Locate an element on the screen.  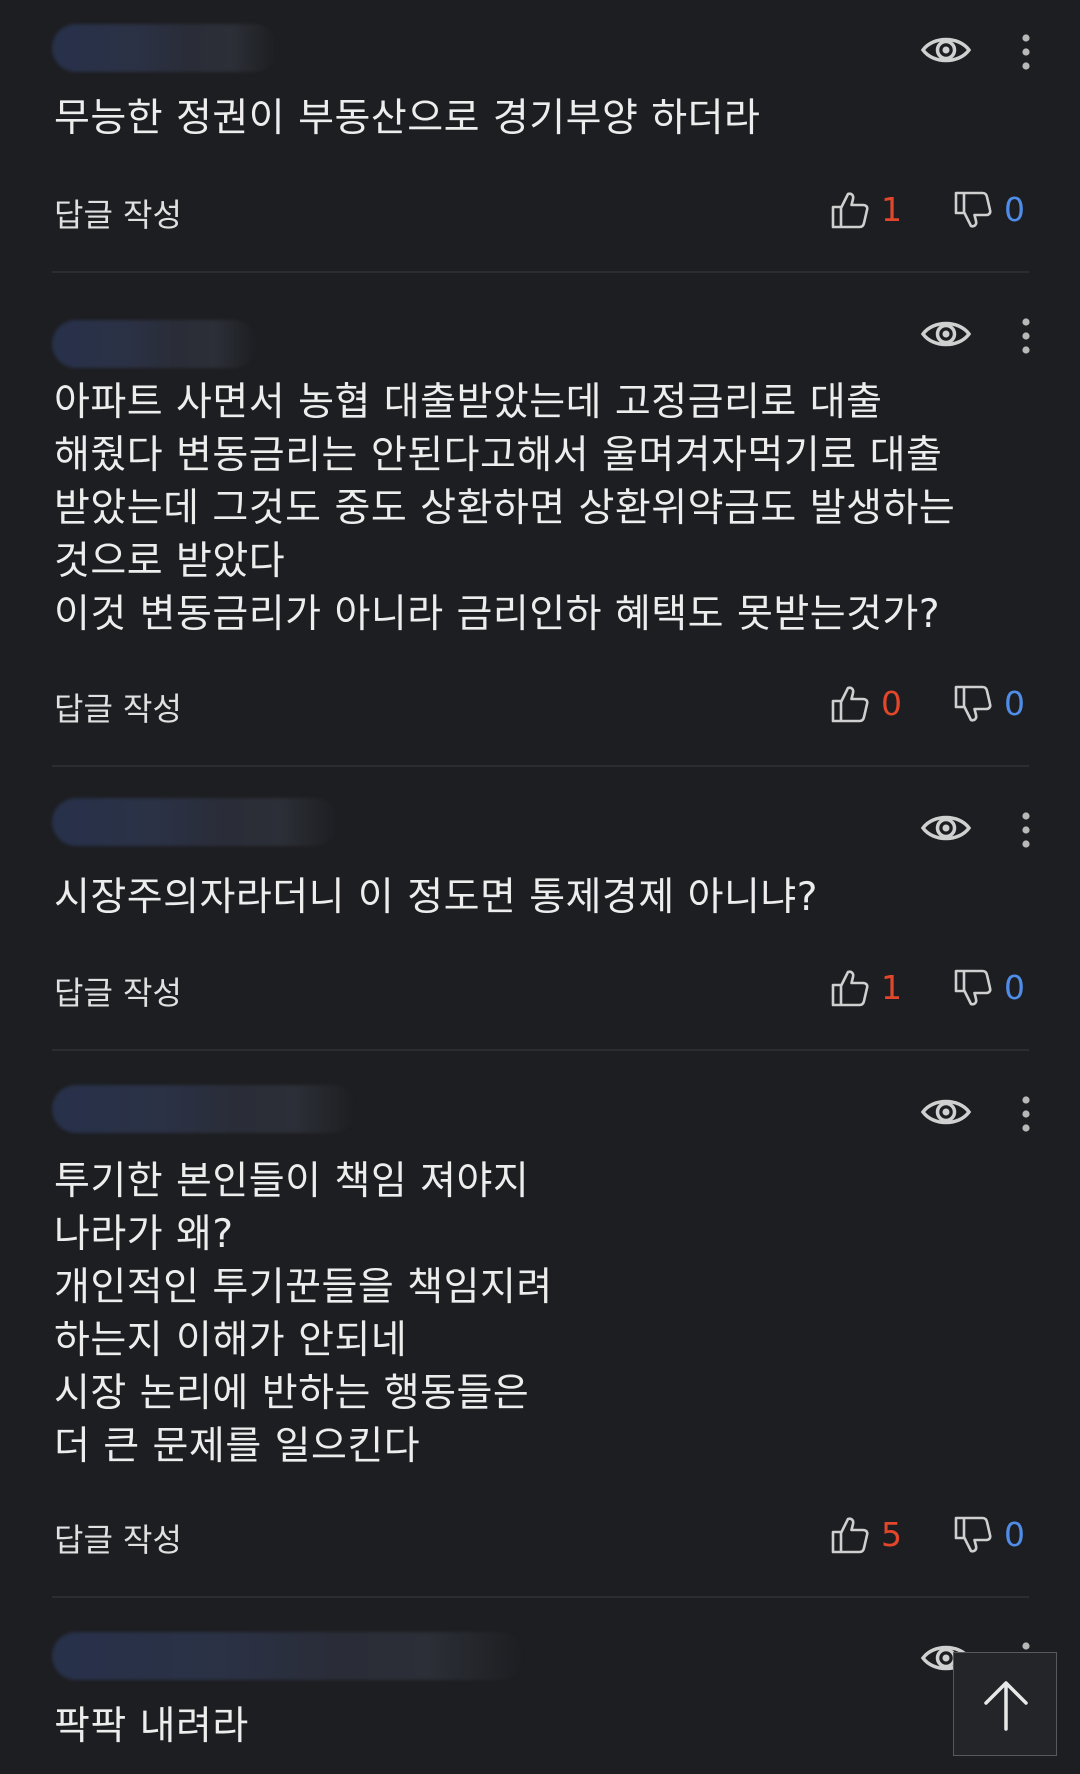
like-count: 0 is located at coordinates (891, 703).